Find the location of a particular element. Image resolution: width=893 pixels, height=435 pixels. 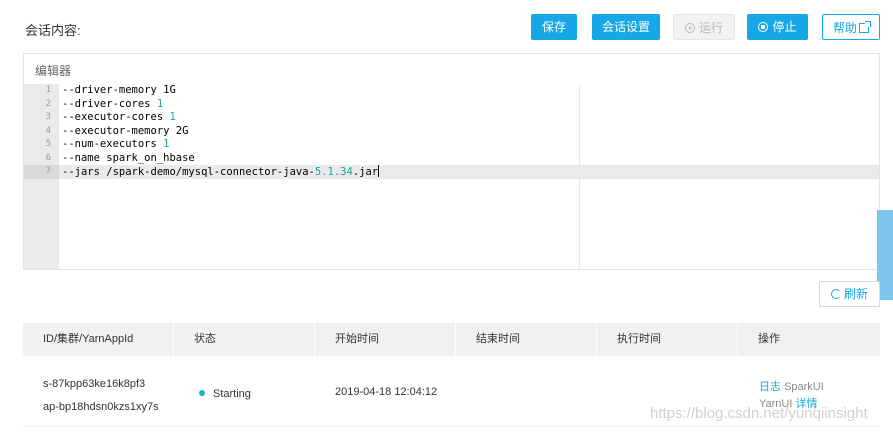

line-number: 7 is located at coordinates (41, 172).